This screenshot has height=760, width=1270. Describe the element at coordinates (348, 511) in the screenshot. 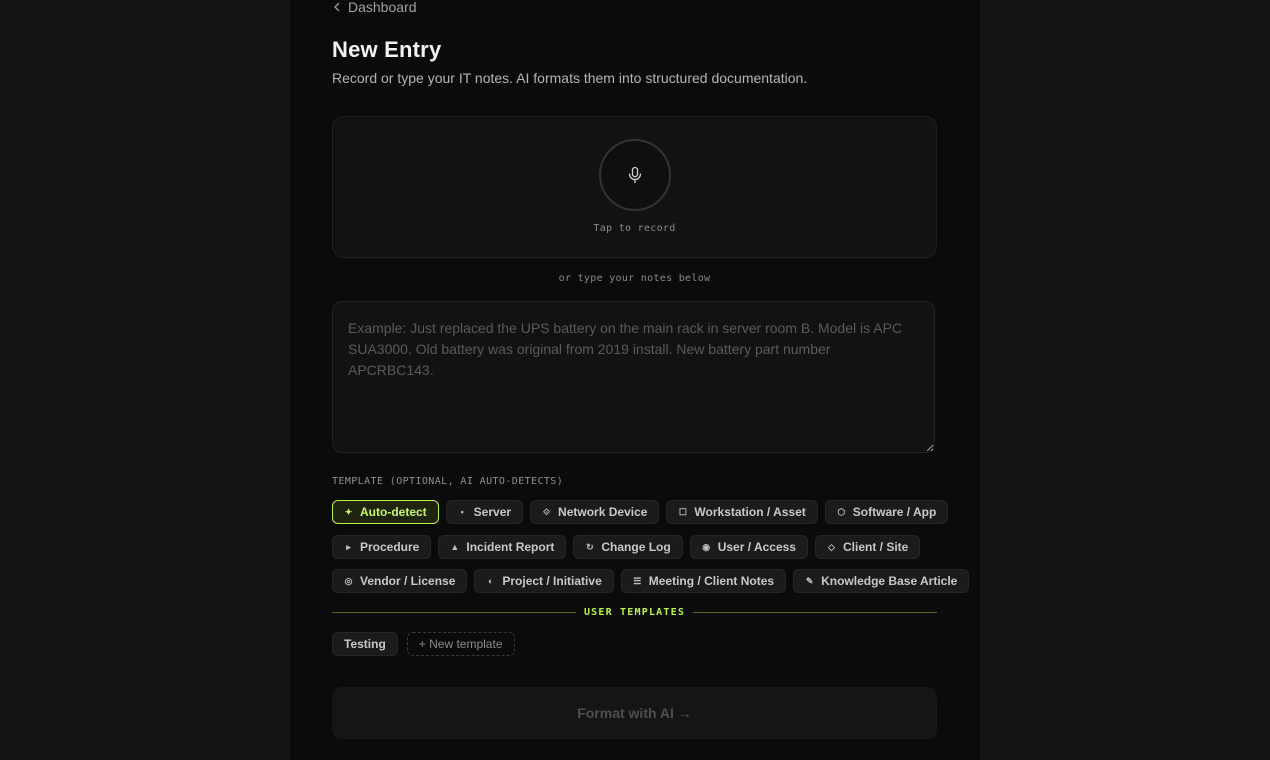

I see `sparkle-icon: ✦` at that location.